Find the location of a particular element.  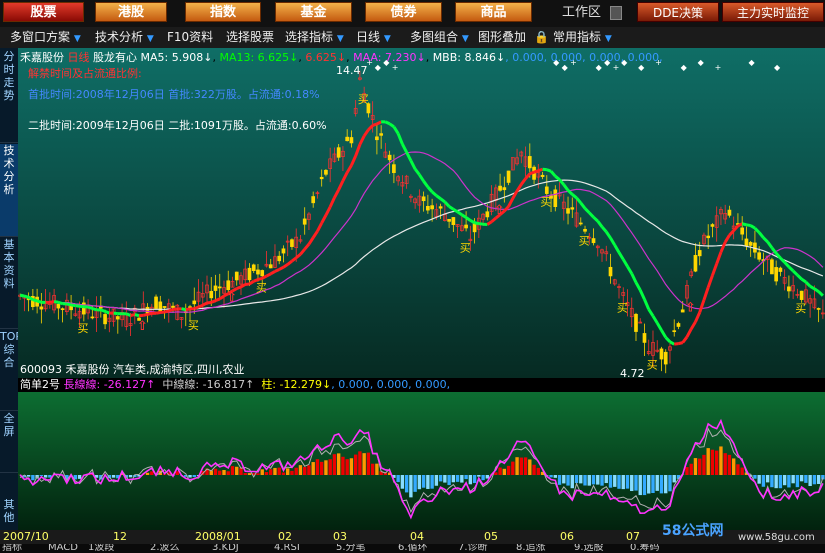

bottom-tab: 8.追涨 is located at coordinates (531, 548).